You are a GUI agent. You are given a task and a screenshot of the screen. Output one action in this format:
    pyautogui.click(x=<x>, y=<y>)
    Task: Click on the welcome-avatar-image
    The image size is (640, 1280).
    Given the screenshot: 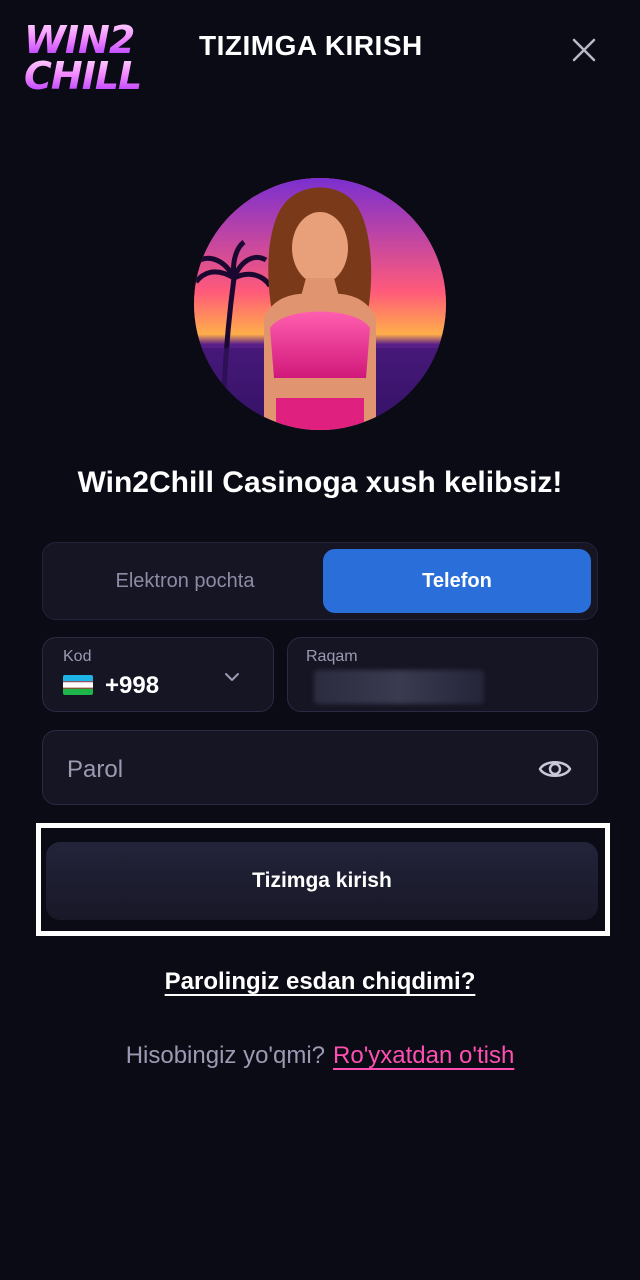 What is the action you would take?
    pyautogui.click(x=320, y=304)
    